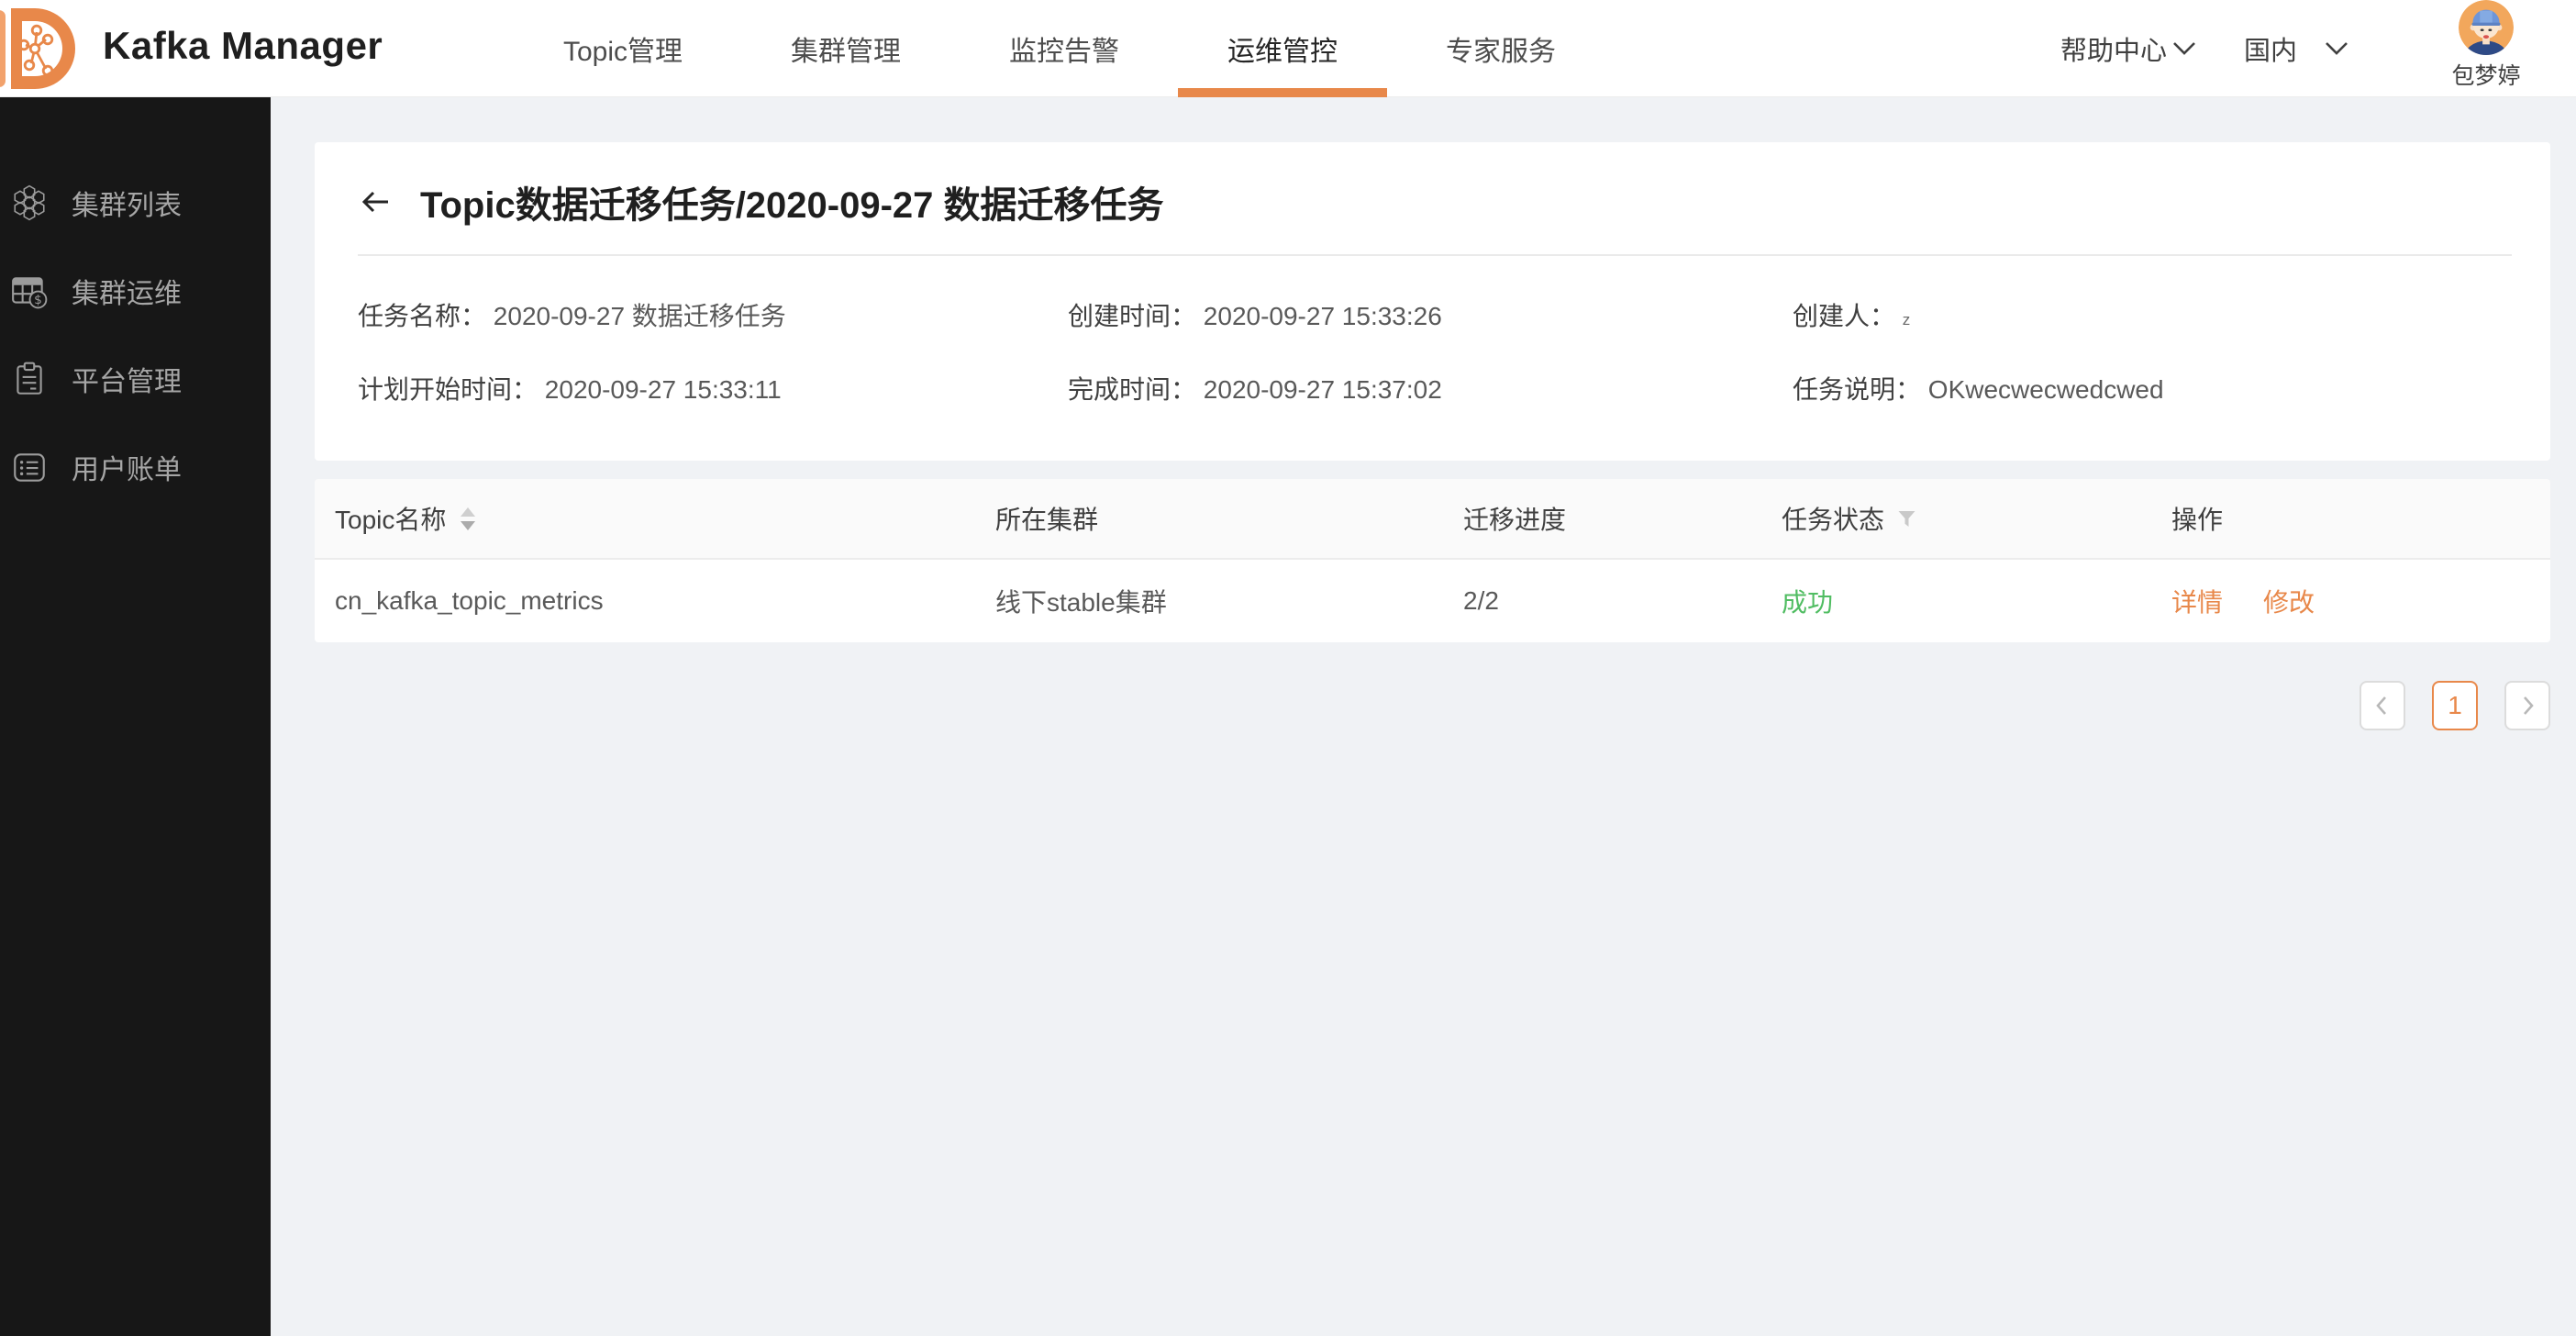 The height and width of the screenshot is (1336, 2576). What do you see at coordinates (2197, 520) in the screenshot?
I see `column-actions: 操作` at bounding box center [2197, 520].